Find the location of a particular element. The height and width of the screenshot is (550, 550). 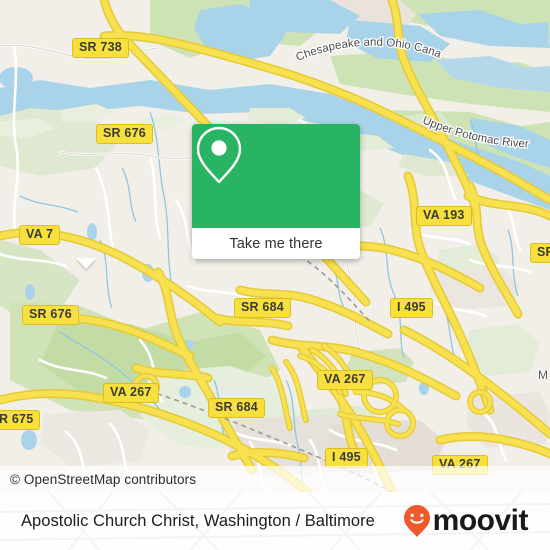

moovit-logo: moovit is located at coordinates (476, 521).